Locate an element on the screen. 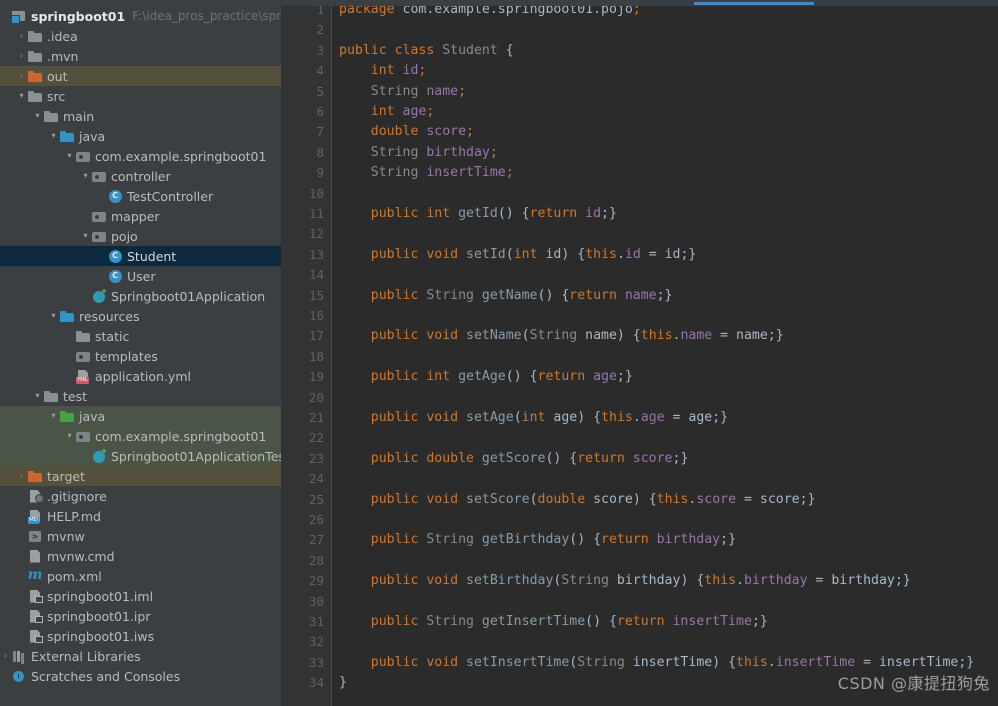 The image size is (998, 706). tree-item-mapper: mapper is located at coordinates (141, 216).